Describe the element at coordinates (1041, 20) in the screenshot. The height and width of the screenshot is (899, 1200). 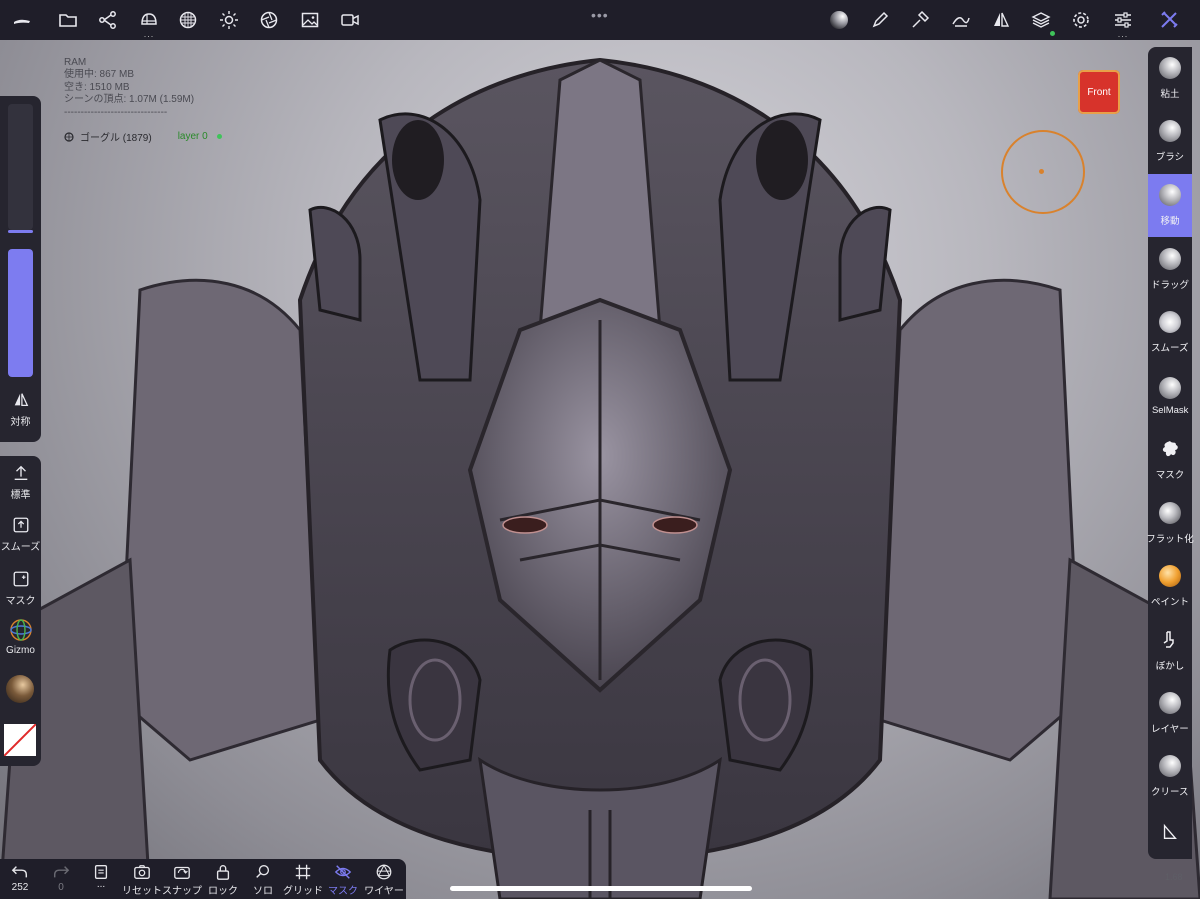
I see `layers-icon` at that location.